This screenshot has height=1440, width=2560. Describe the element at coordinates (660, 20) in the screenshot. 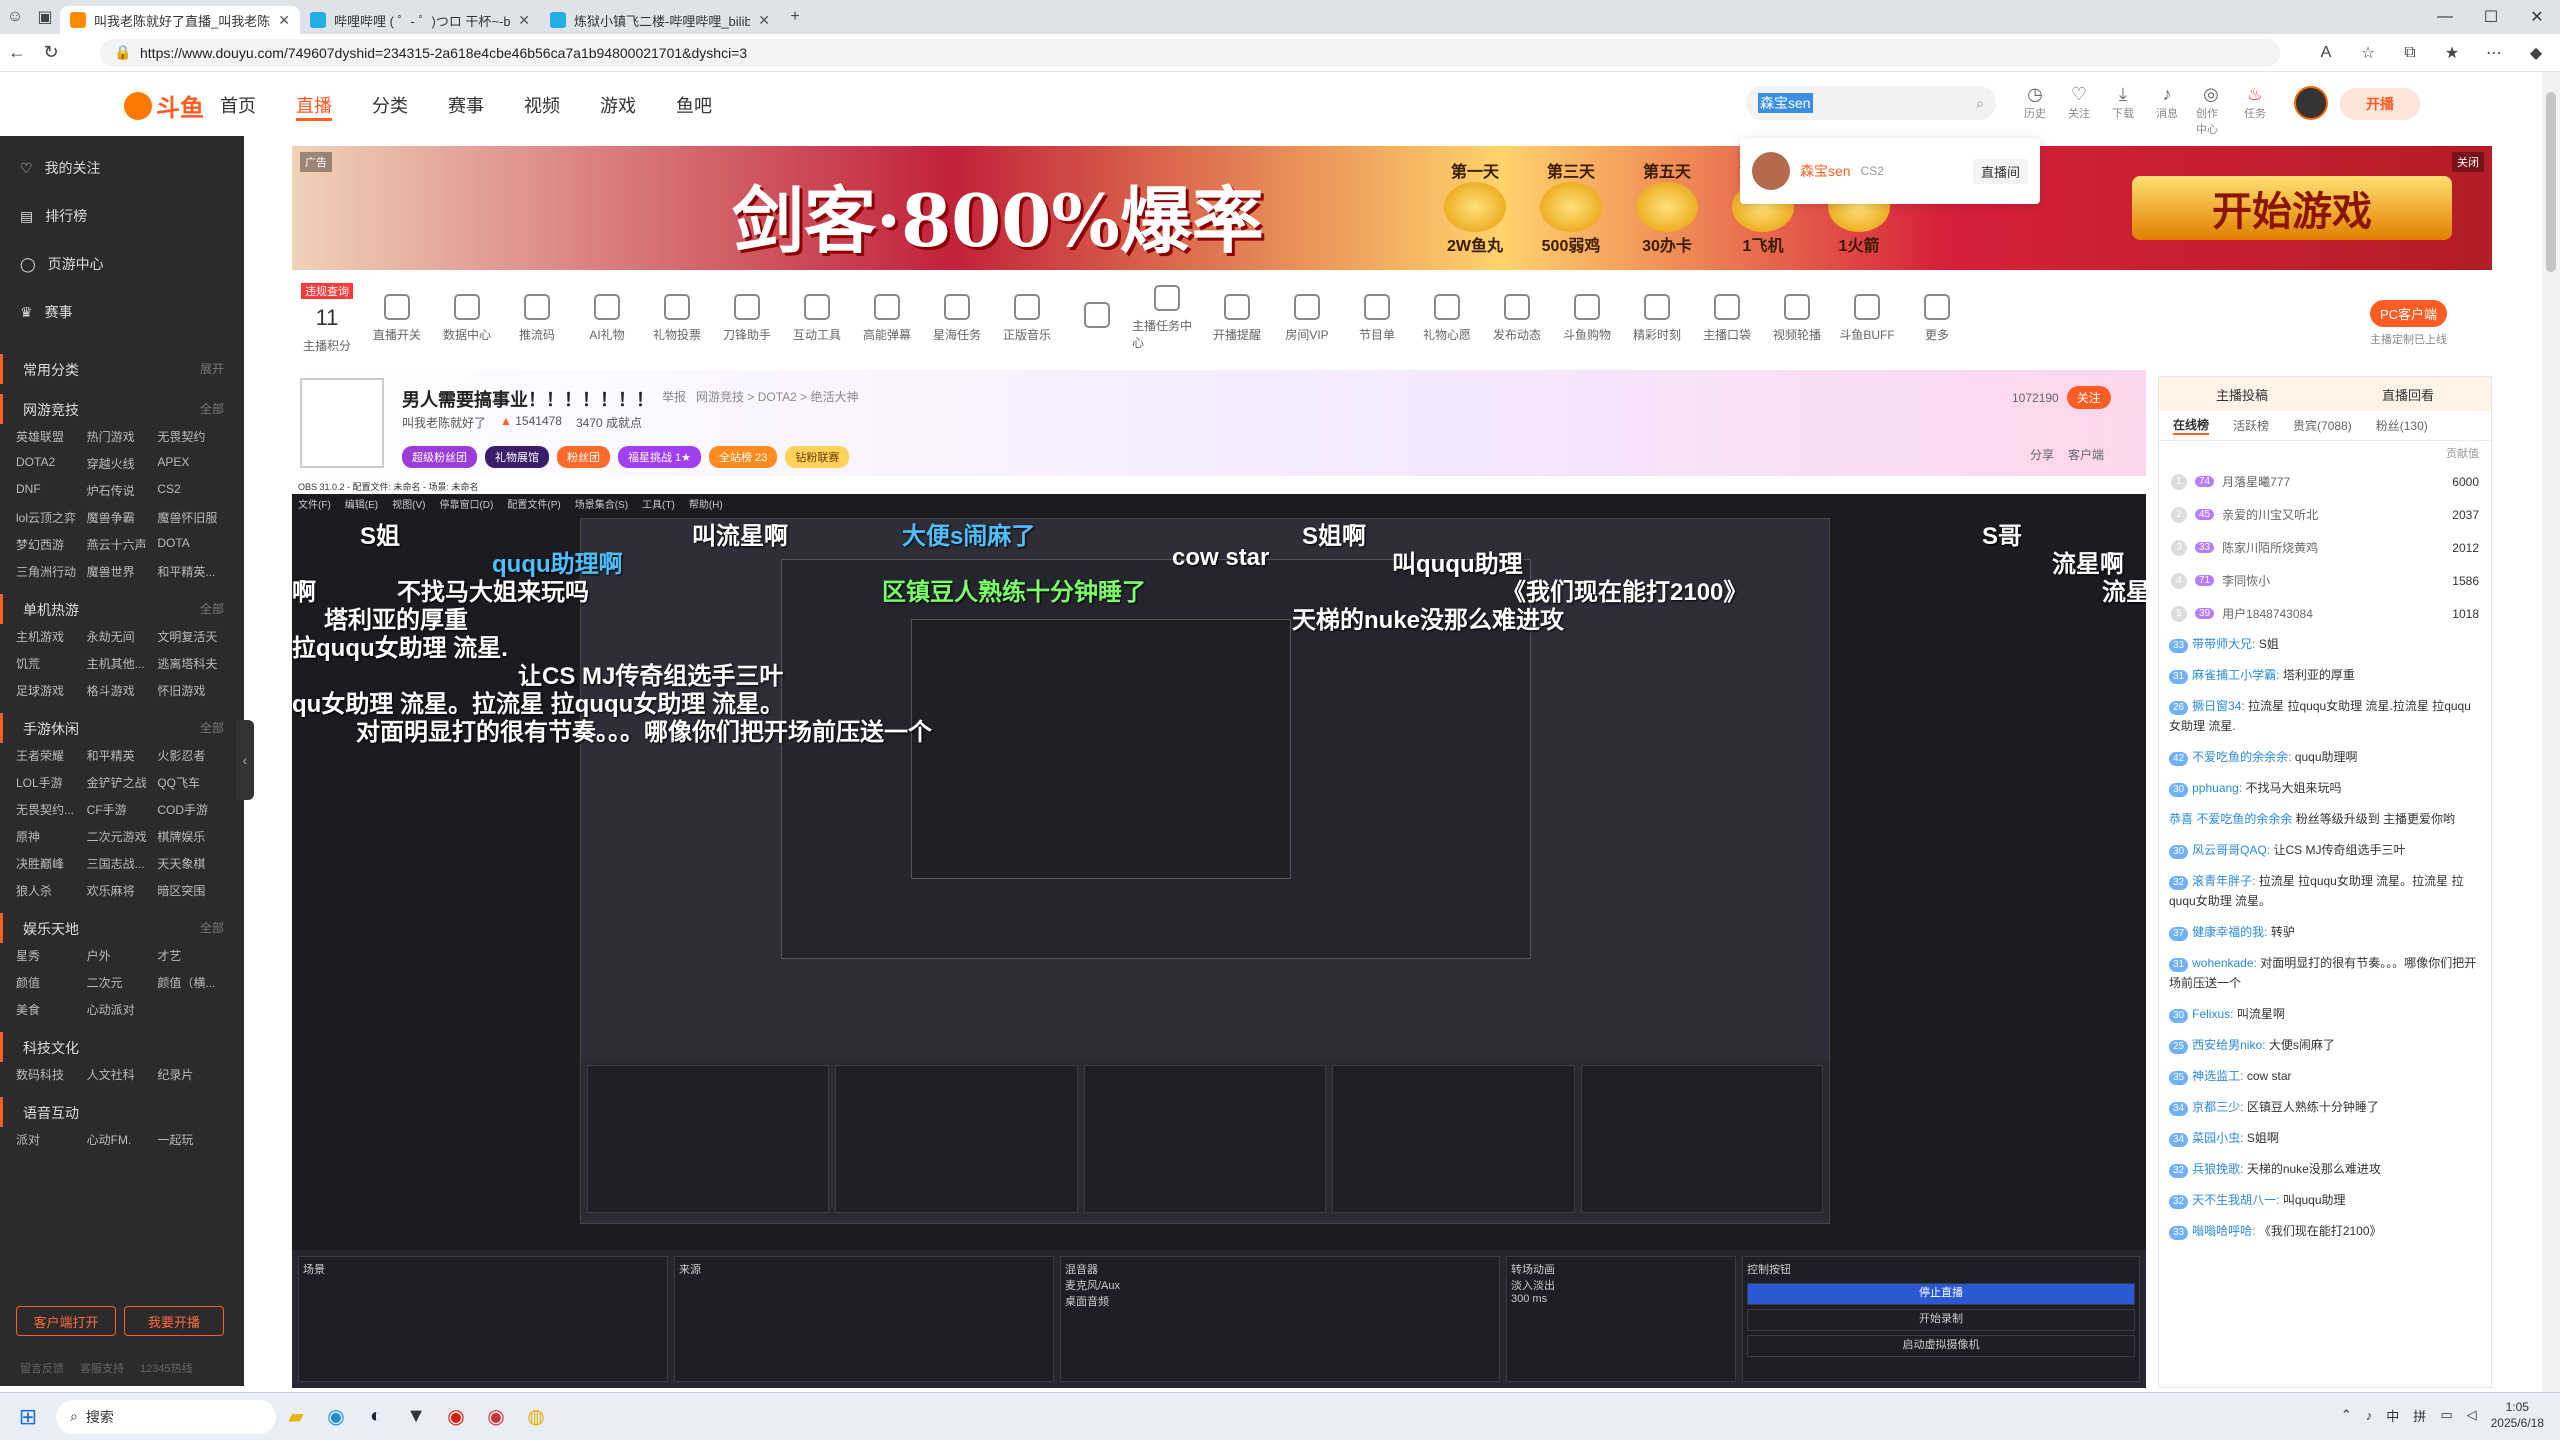

I see `browser-tab-bilibili-2: 炼狱小镇飞二楼-哔哩哔哩_bilibili ✕` at that location.